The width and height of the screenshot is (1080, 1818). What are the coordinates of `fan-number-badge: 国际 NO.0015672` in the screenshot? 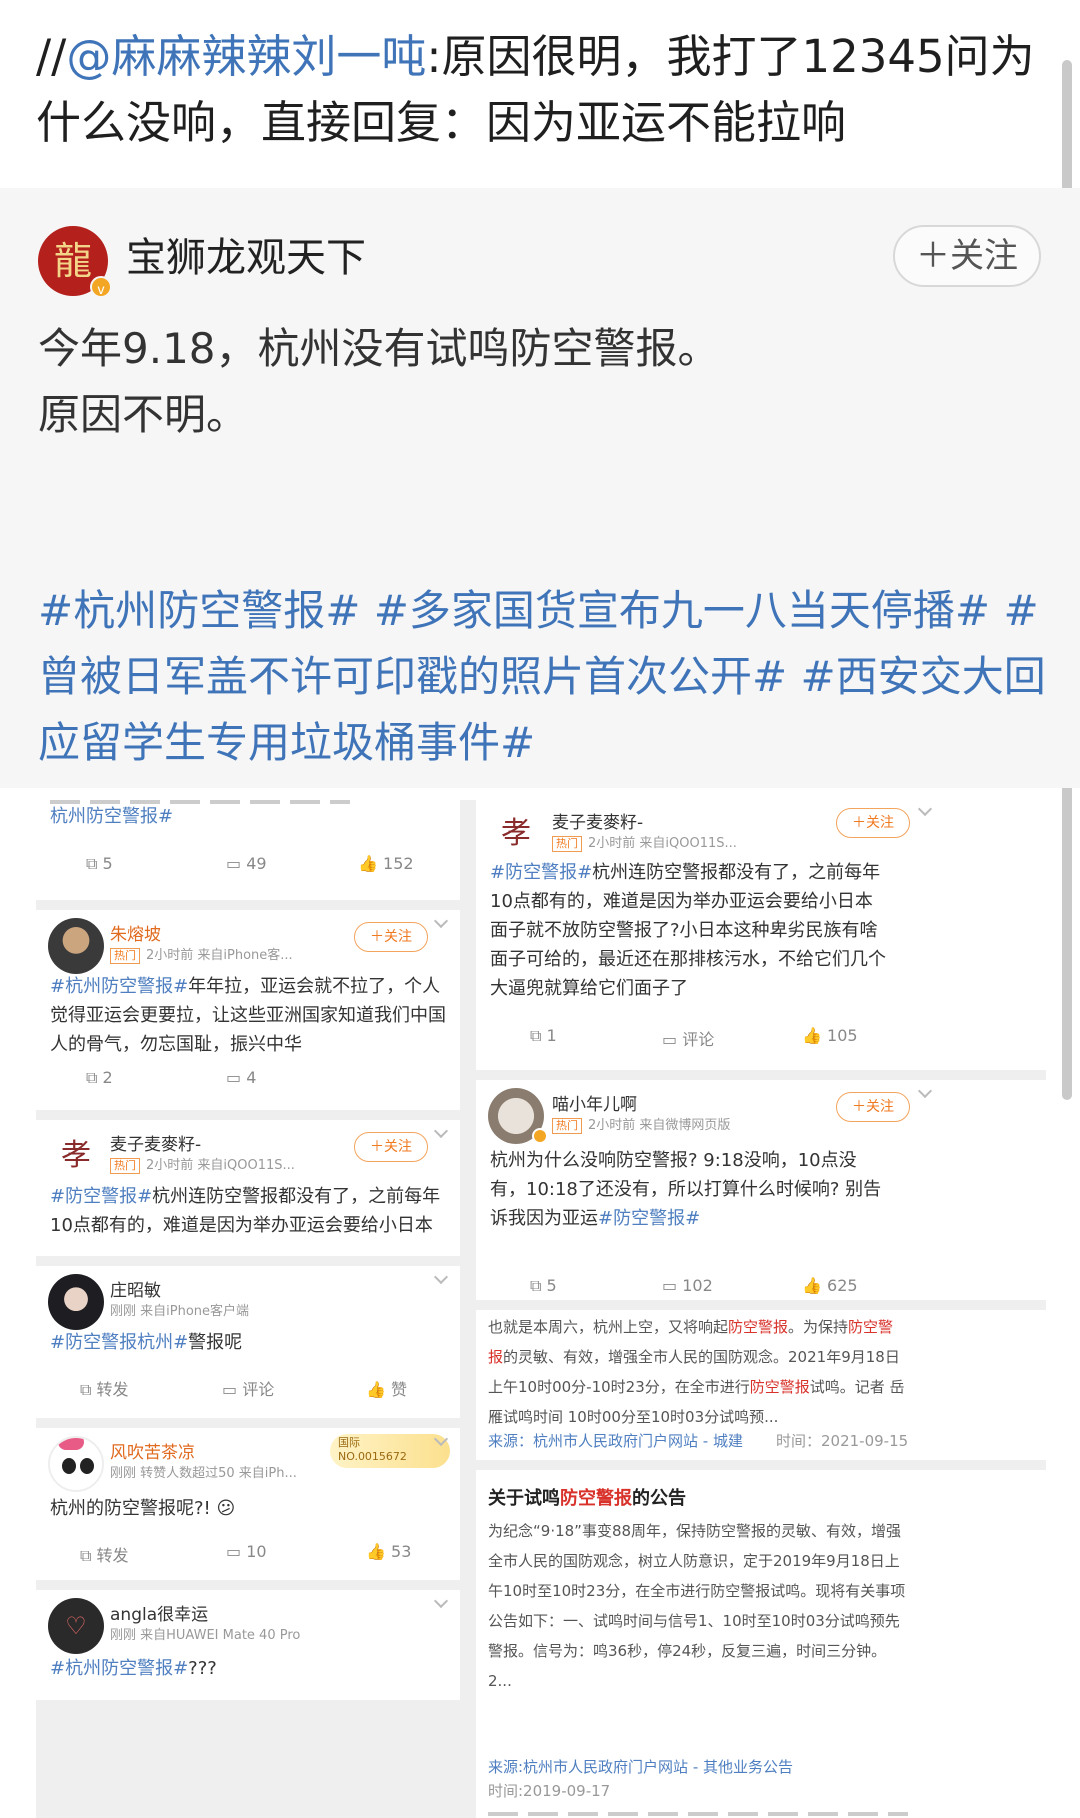 It's located at (390, 1451).